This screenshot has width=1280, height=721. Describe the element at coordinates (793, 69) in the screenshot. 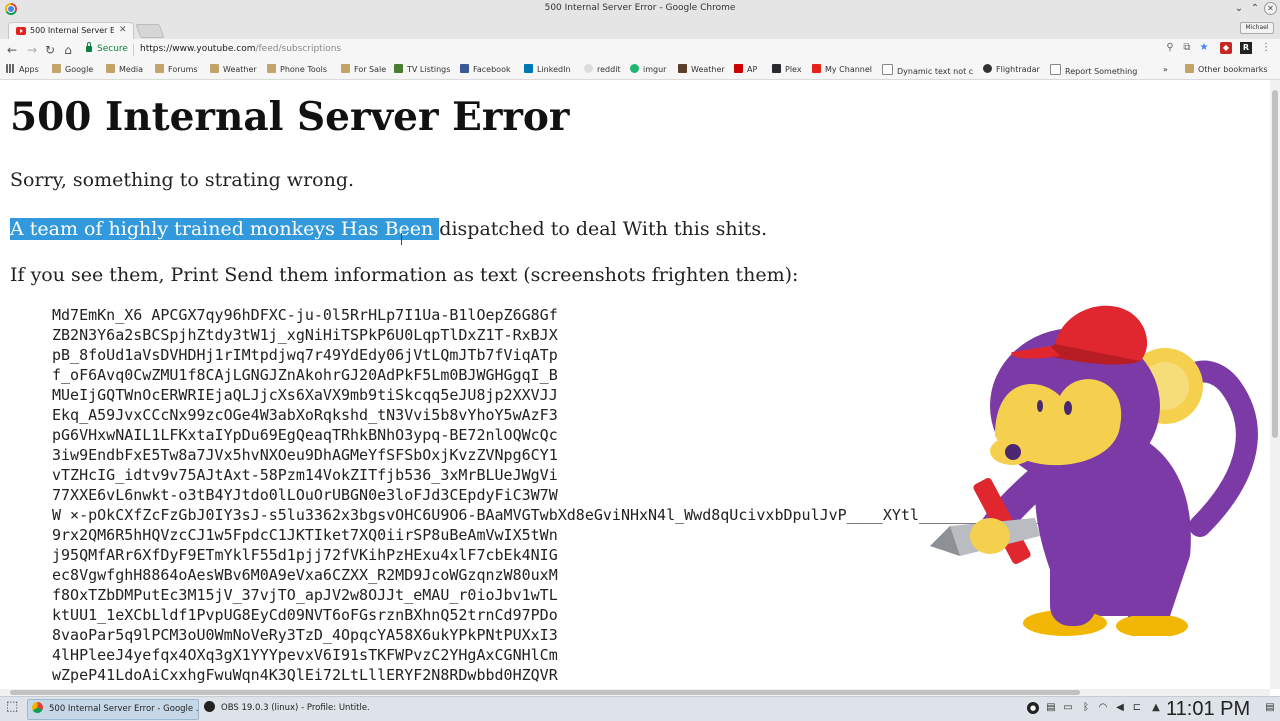

I see `bookmark-label: Plex` at that location.